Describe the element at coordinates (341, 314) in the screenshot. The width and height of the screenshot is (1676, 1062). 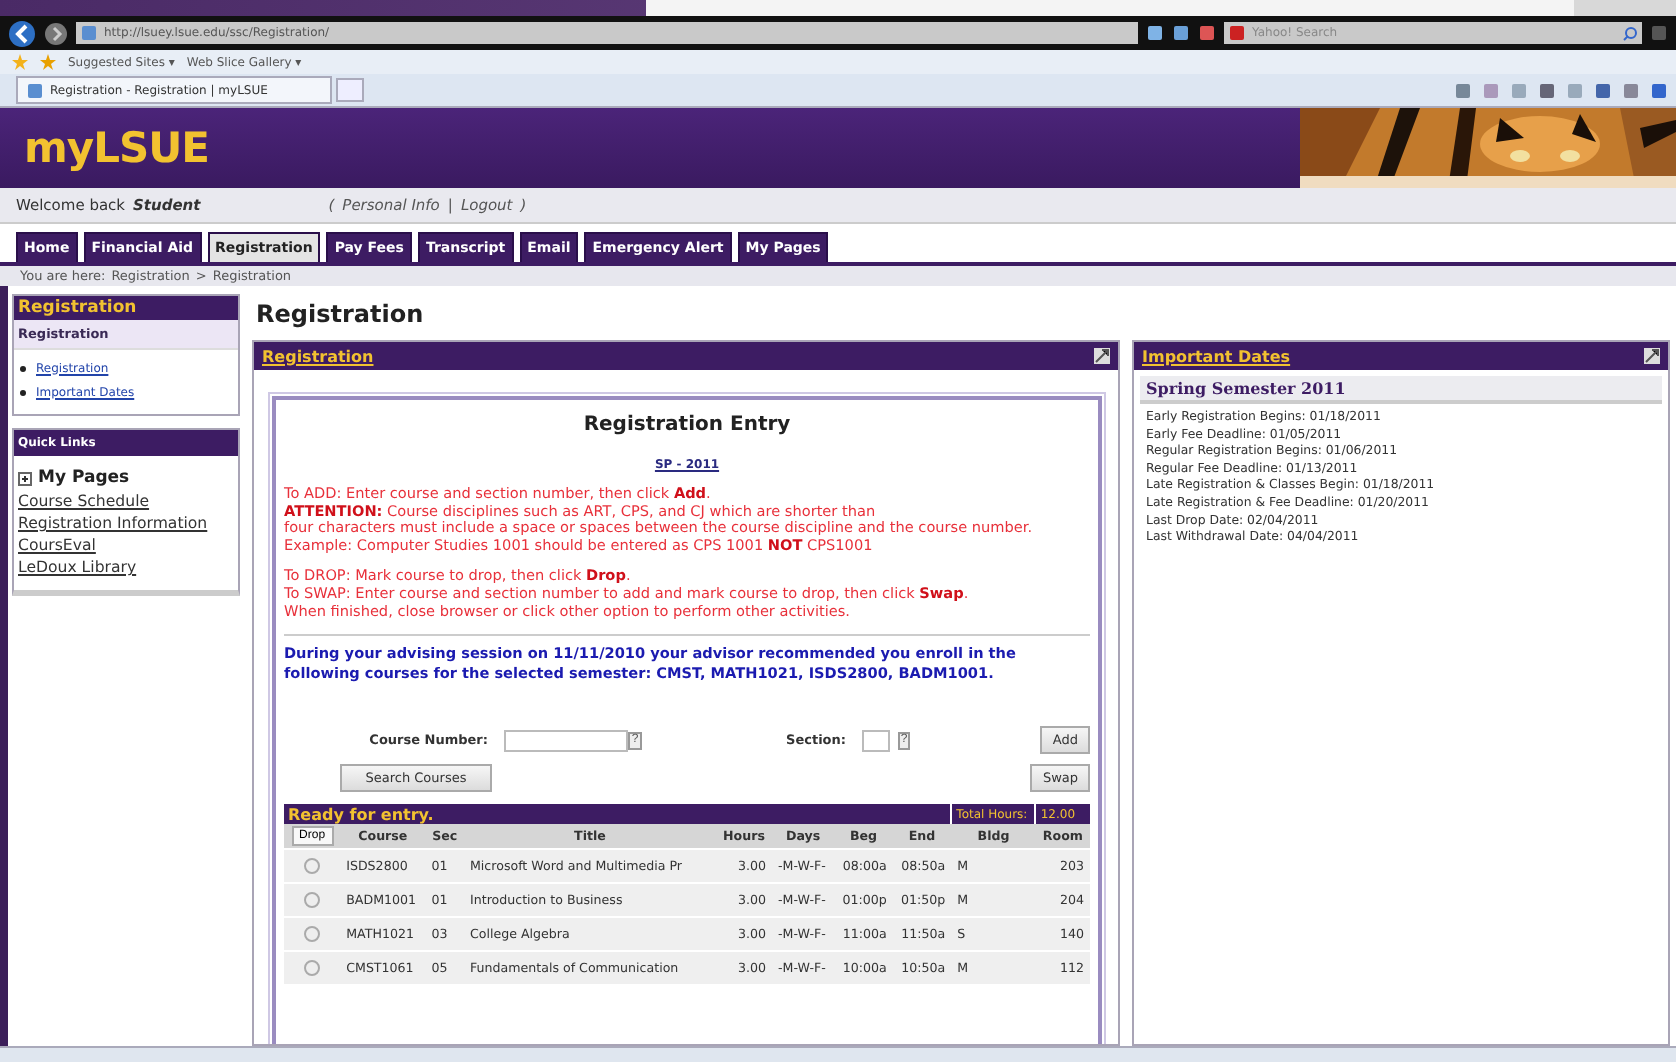
I see `page-title: Registration` at that location.